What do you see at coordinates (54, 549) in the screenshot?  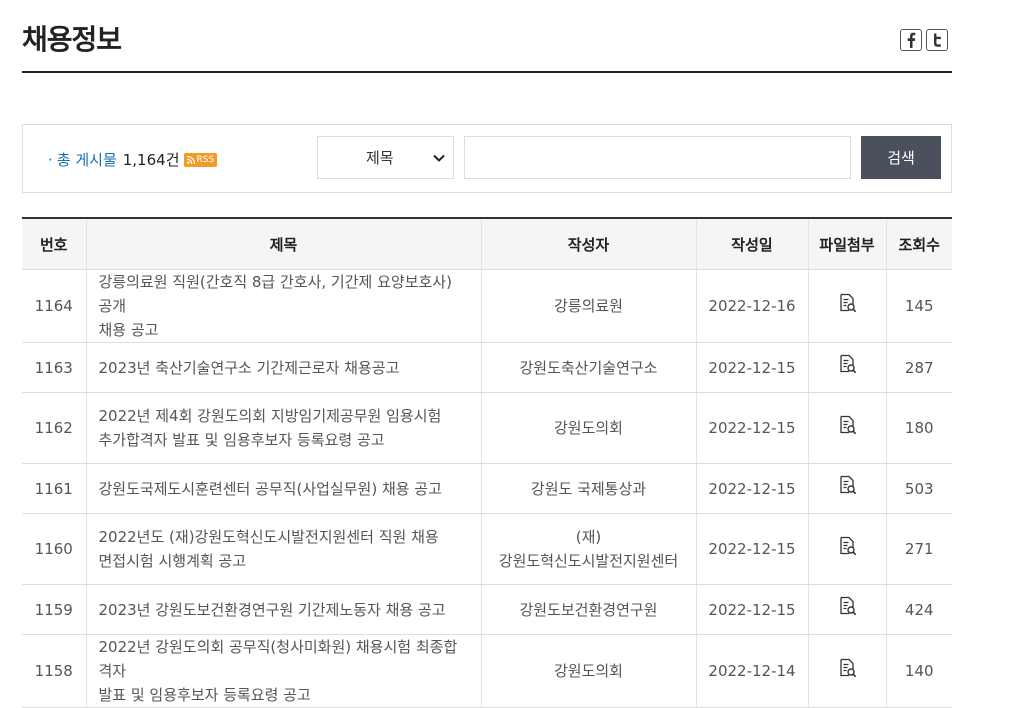 I see `post-number: 1160` at bounding box center [54, 549].